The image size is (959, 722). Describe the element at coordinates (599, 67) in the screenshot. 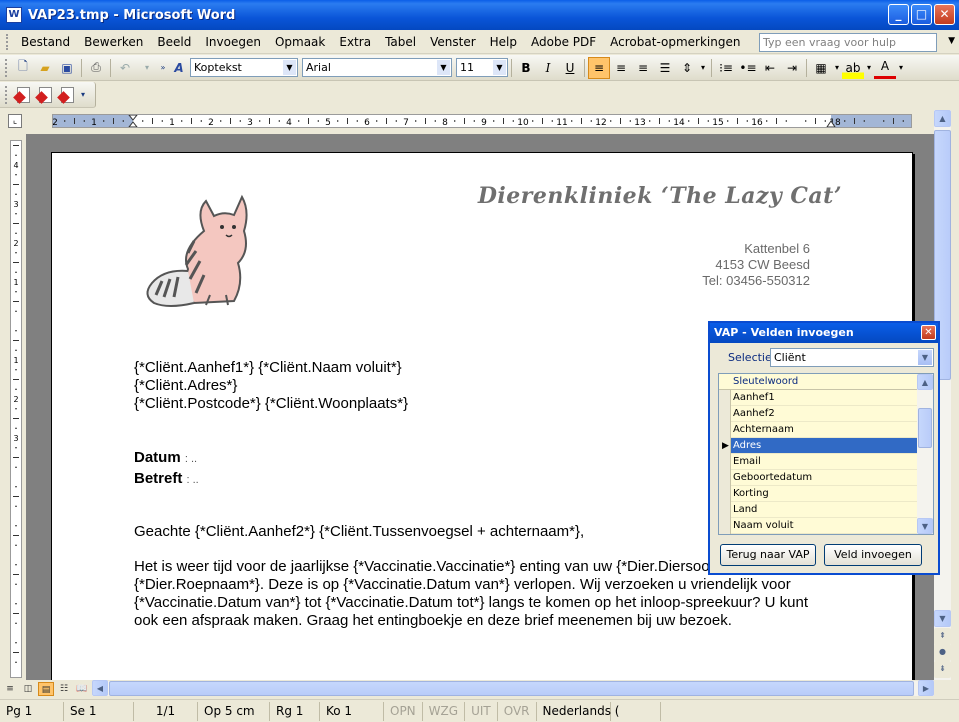

I see `align-left-icon: ≡` at that location.